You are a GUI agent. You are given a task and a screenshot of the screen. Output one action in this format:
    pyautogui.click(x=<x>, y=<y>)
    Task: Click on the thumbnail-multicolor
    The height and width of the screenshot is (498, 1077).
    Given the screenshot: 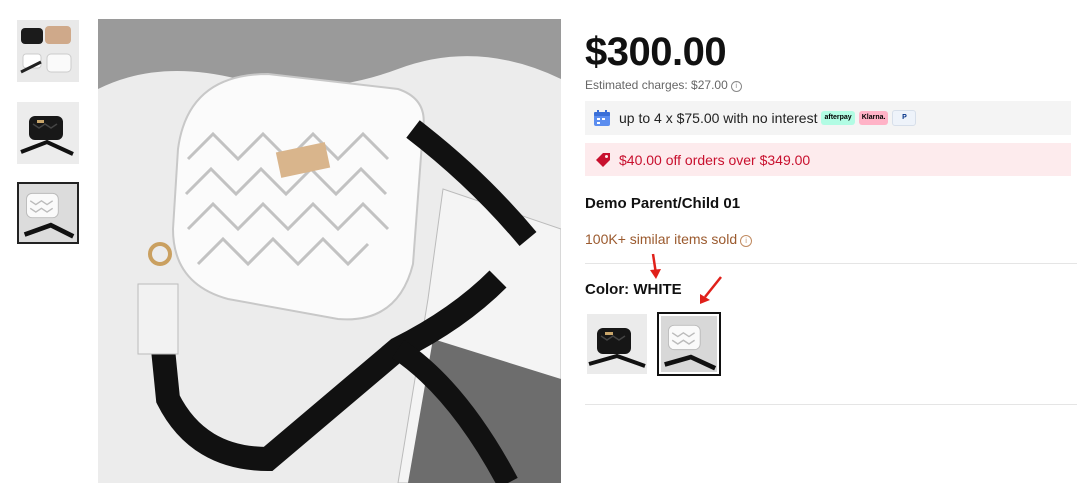 What is the action you would take?
    pyautogui.click(x=48, y=51)
    